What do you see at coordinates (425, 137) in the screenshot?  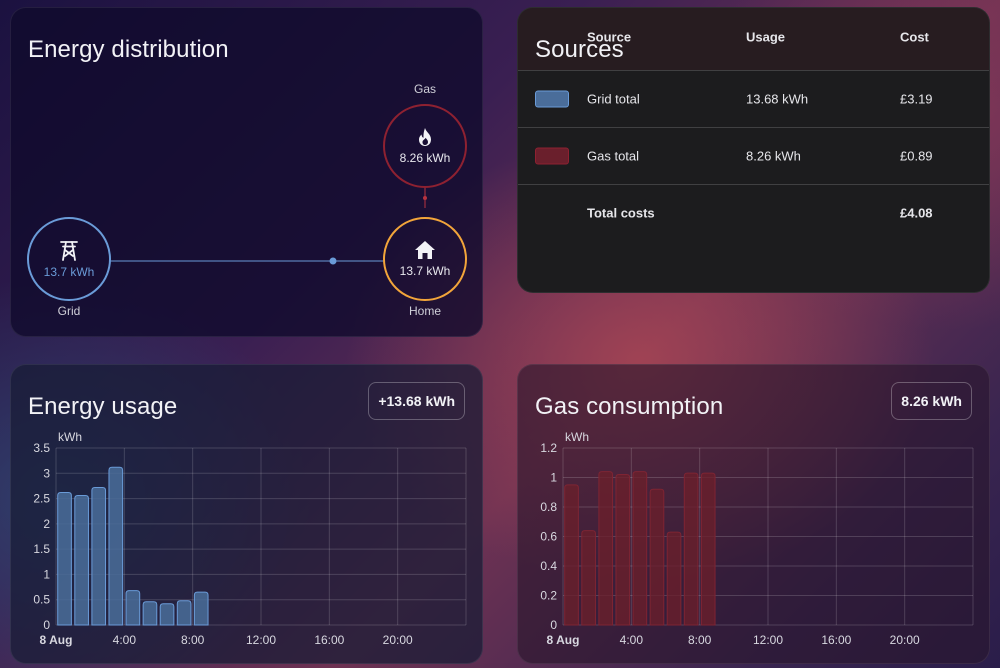 I see `fire-icon` at bounding box center [425, 137].